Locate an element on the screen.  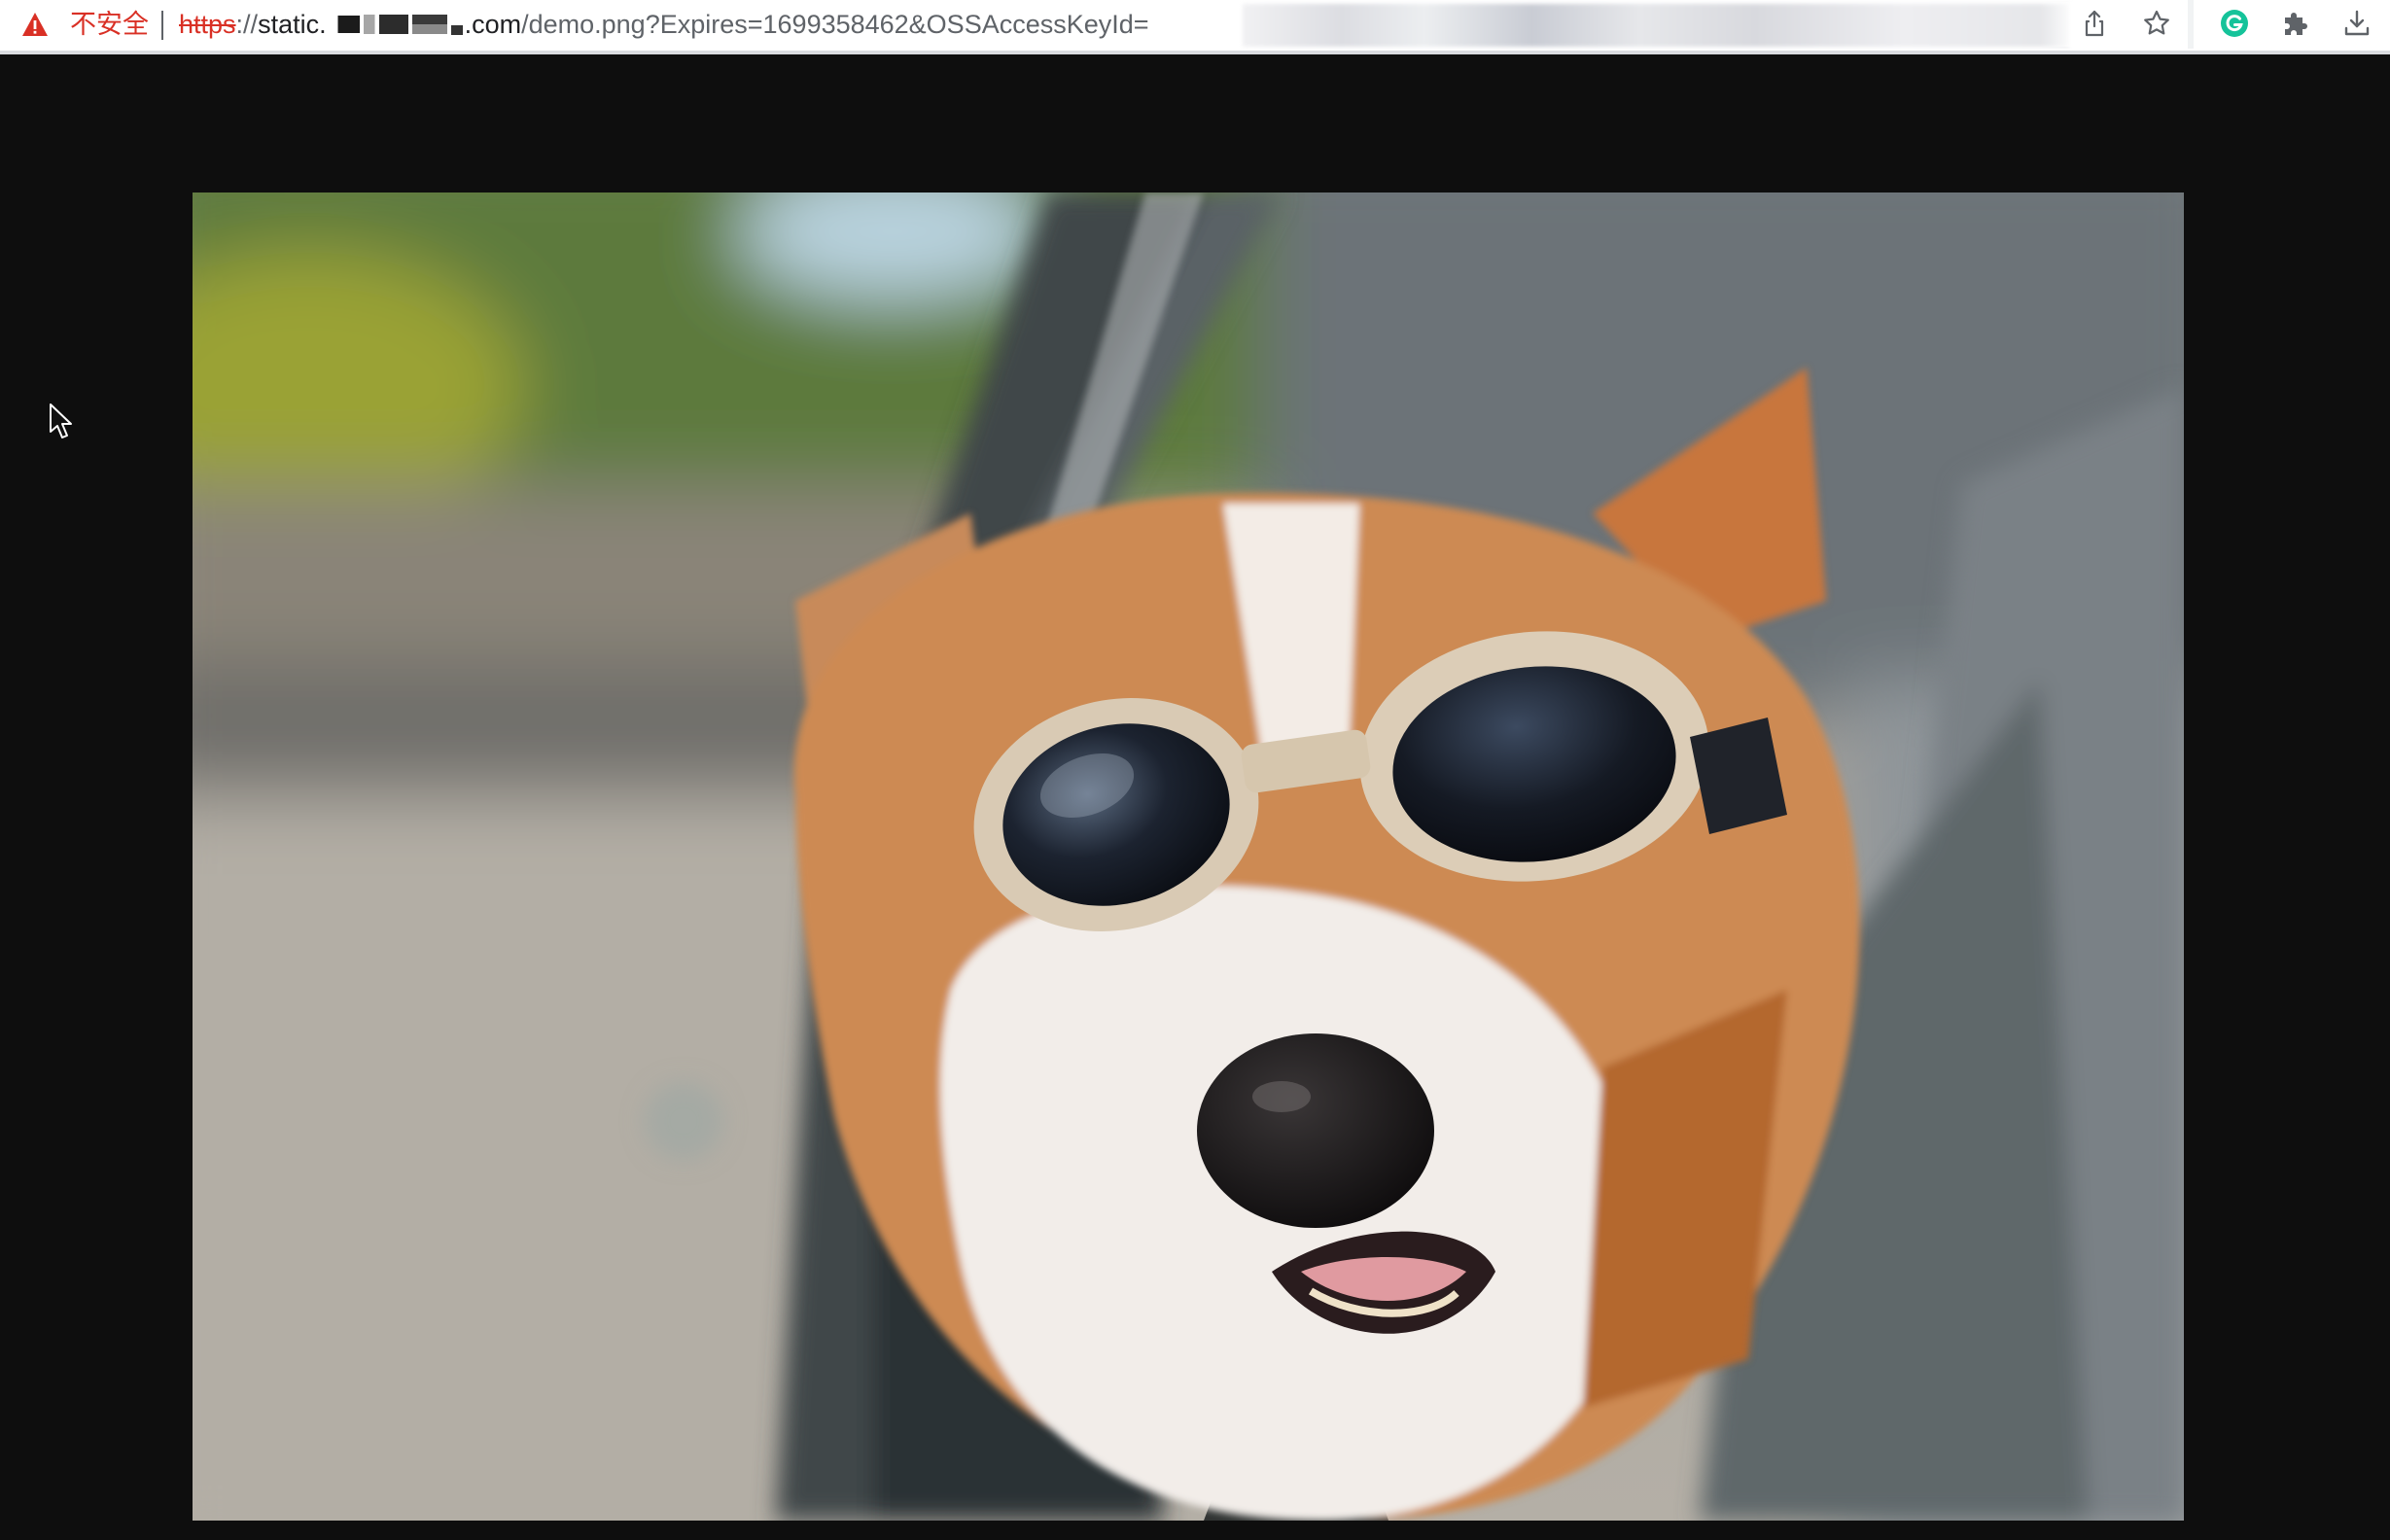
grammarly-extension-button is located at coordinates (2234, 23).